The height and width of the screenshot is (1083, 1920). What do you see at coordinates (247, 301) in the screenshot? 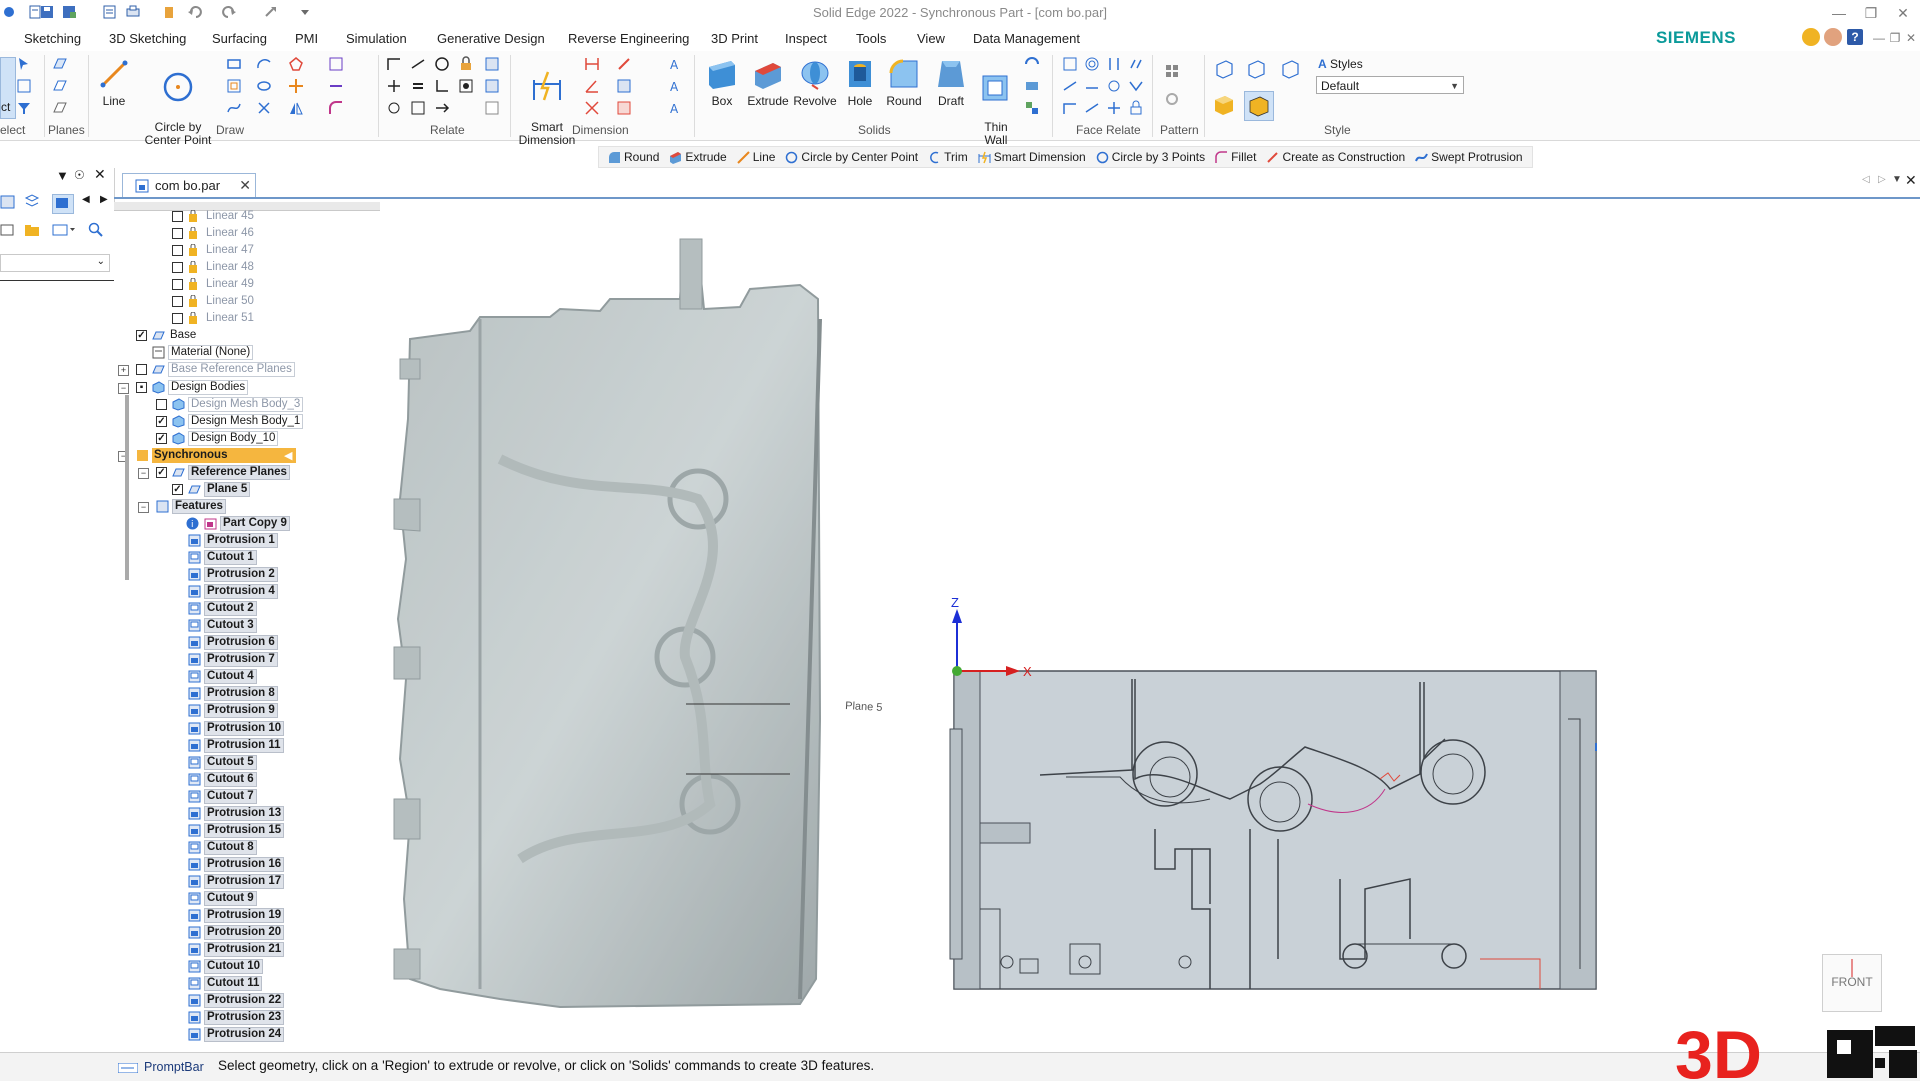
I see `tree-item-linear: Linear 50` at bounding box center [247, 301].